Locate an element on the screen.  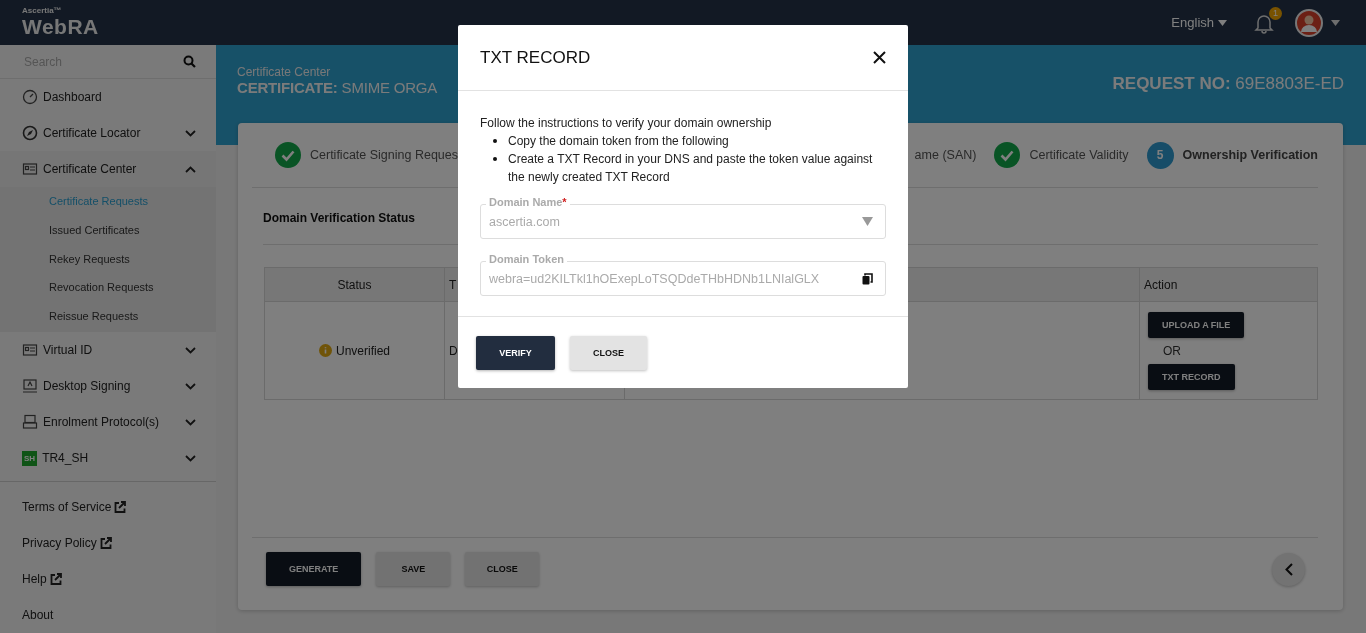
action-button: SAVE is located at coordinates (413, 569).